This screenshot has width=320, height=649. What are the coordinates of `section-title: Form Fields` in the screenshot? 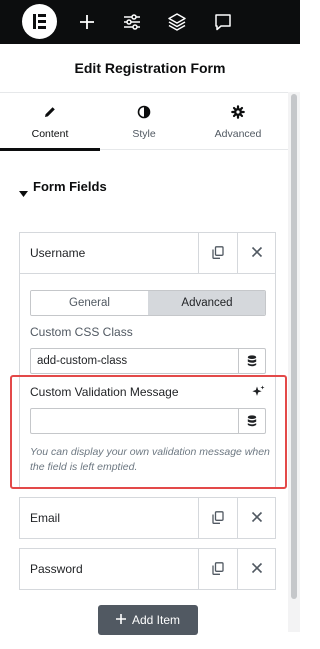 It's located at (70, 186).